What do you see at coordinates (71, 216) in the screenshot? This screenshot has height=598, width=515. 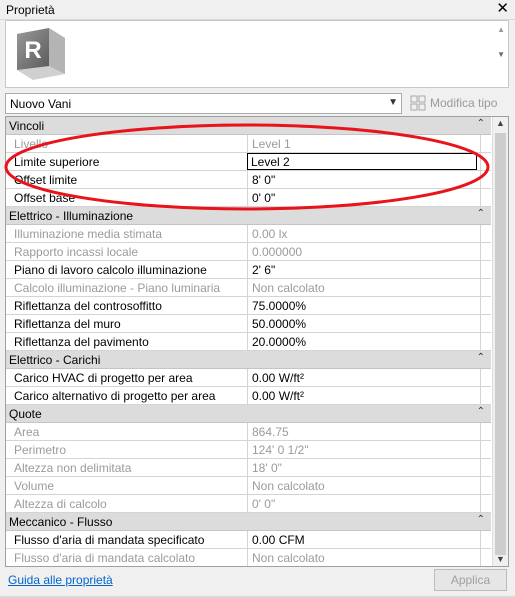 I see `section-title: Elettrico - Illuminazione` at bounding box center [71, 216].